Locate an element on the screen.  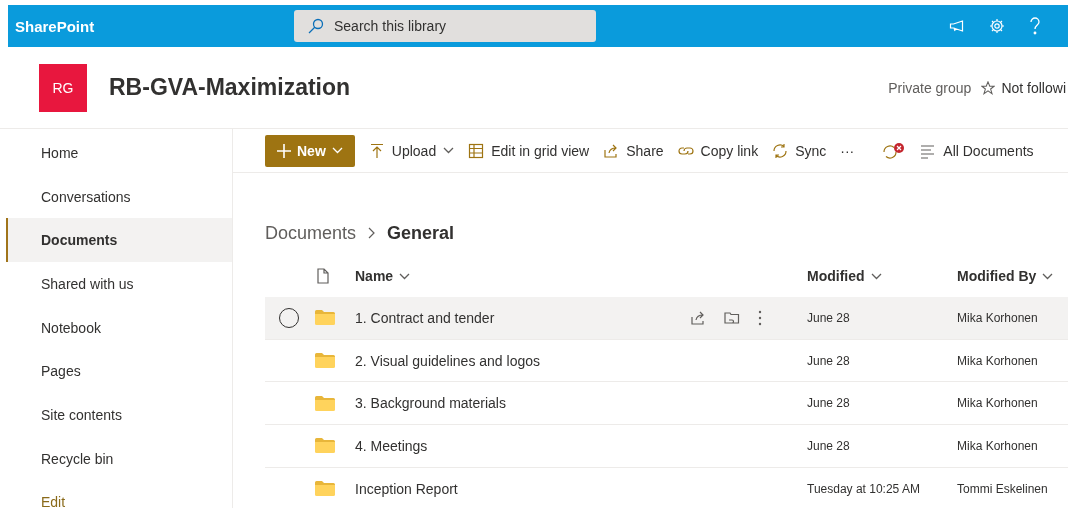
nav-item: Home is located at coordinates (119, 153).